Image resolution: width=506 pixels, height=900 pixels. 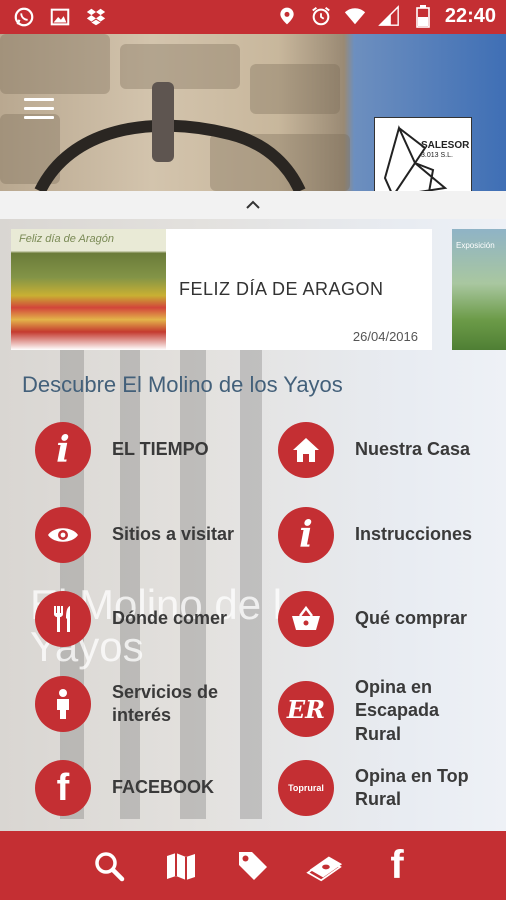 What do you see at coordinates (355, 16) in the screenshot?
I see `wifi-icon` at bounding box center [355, 16].